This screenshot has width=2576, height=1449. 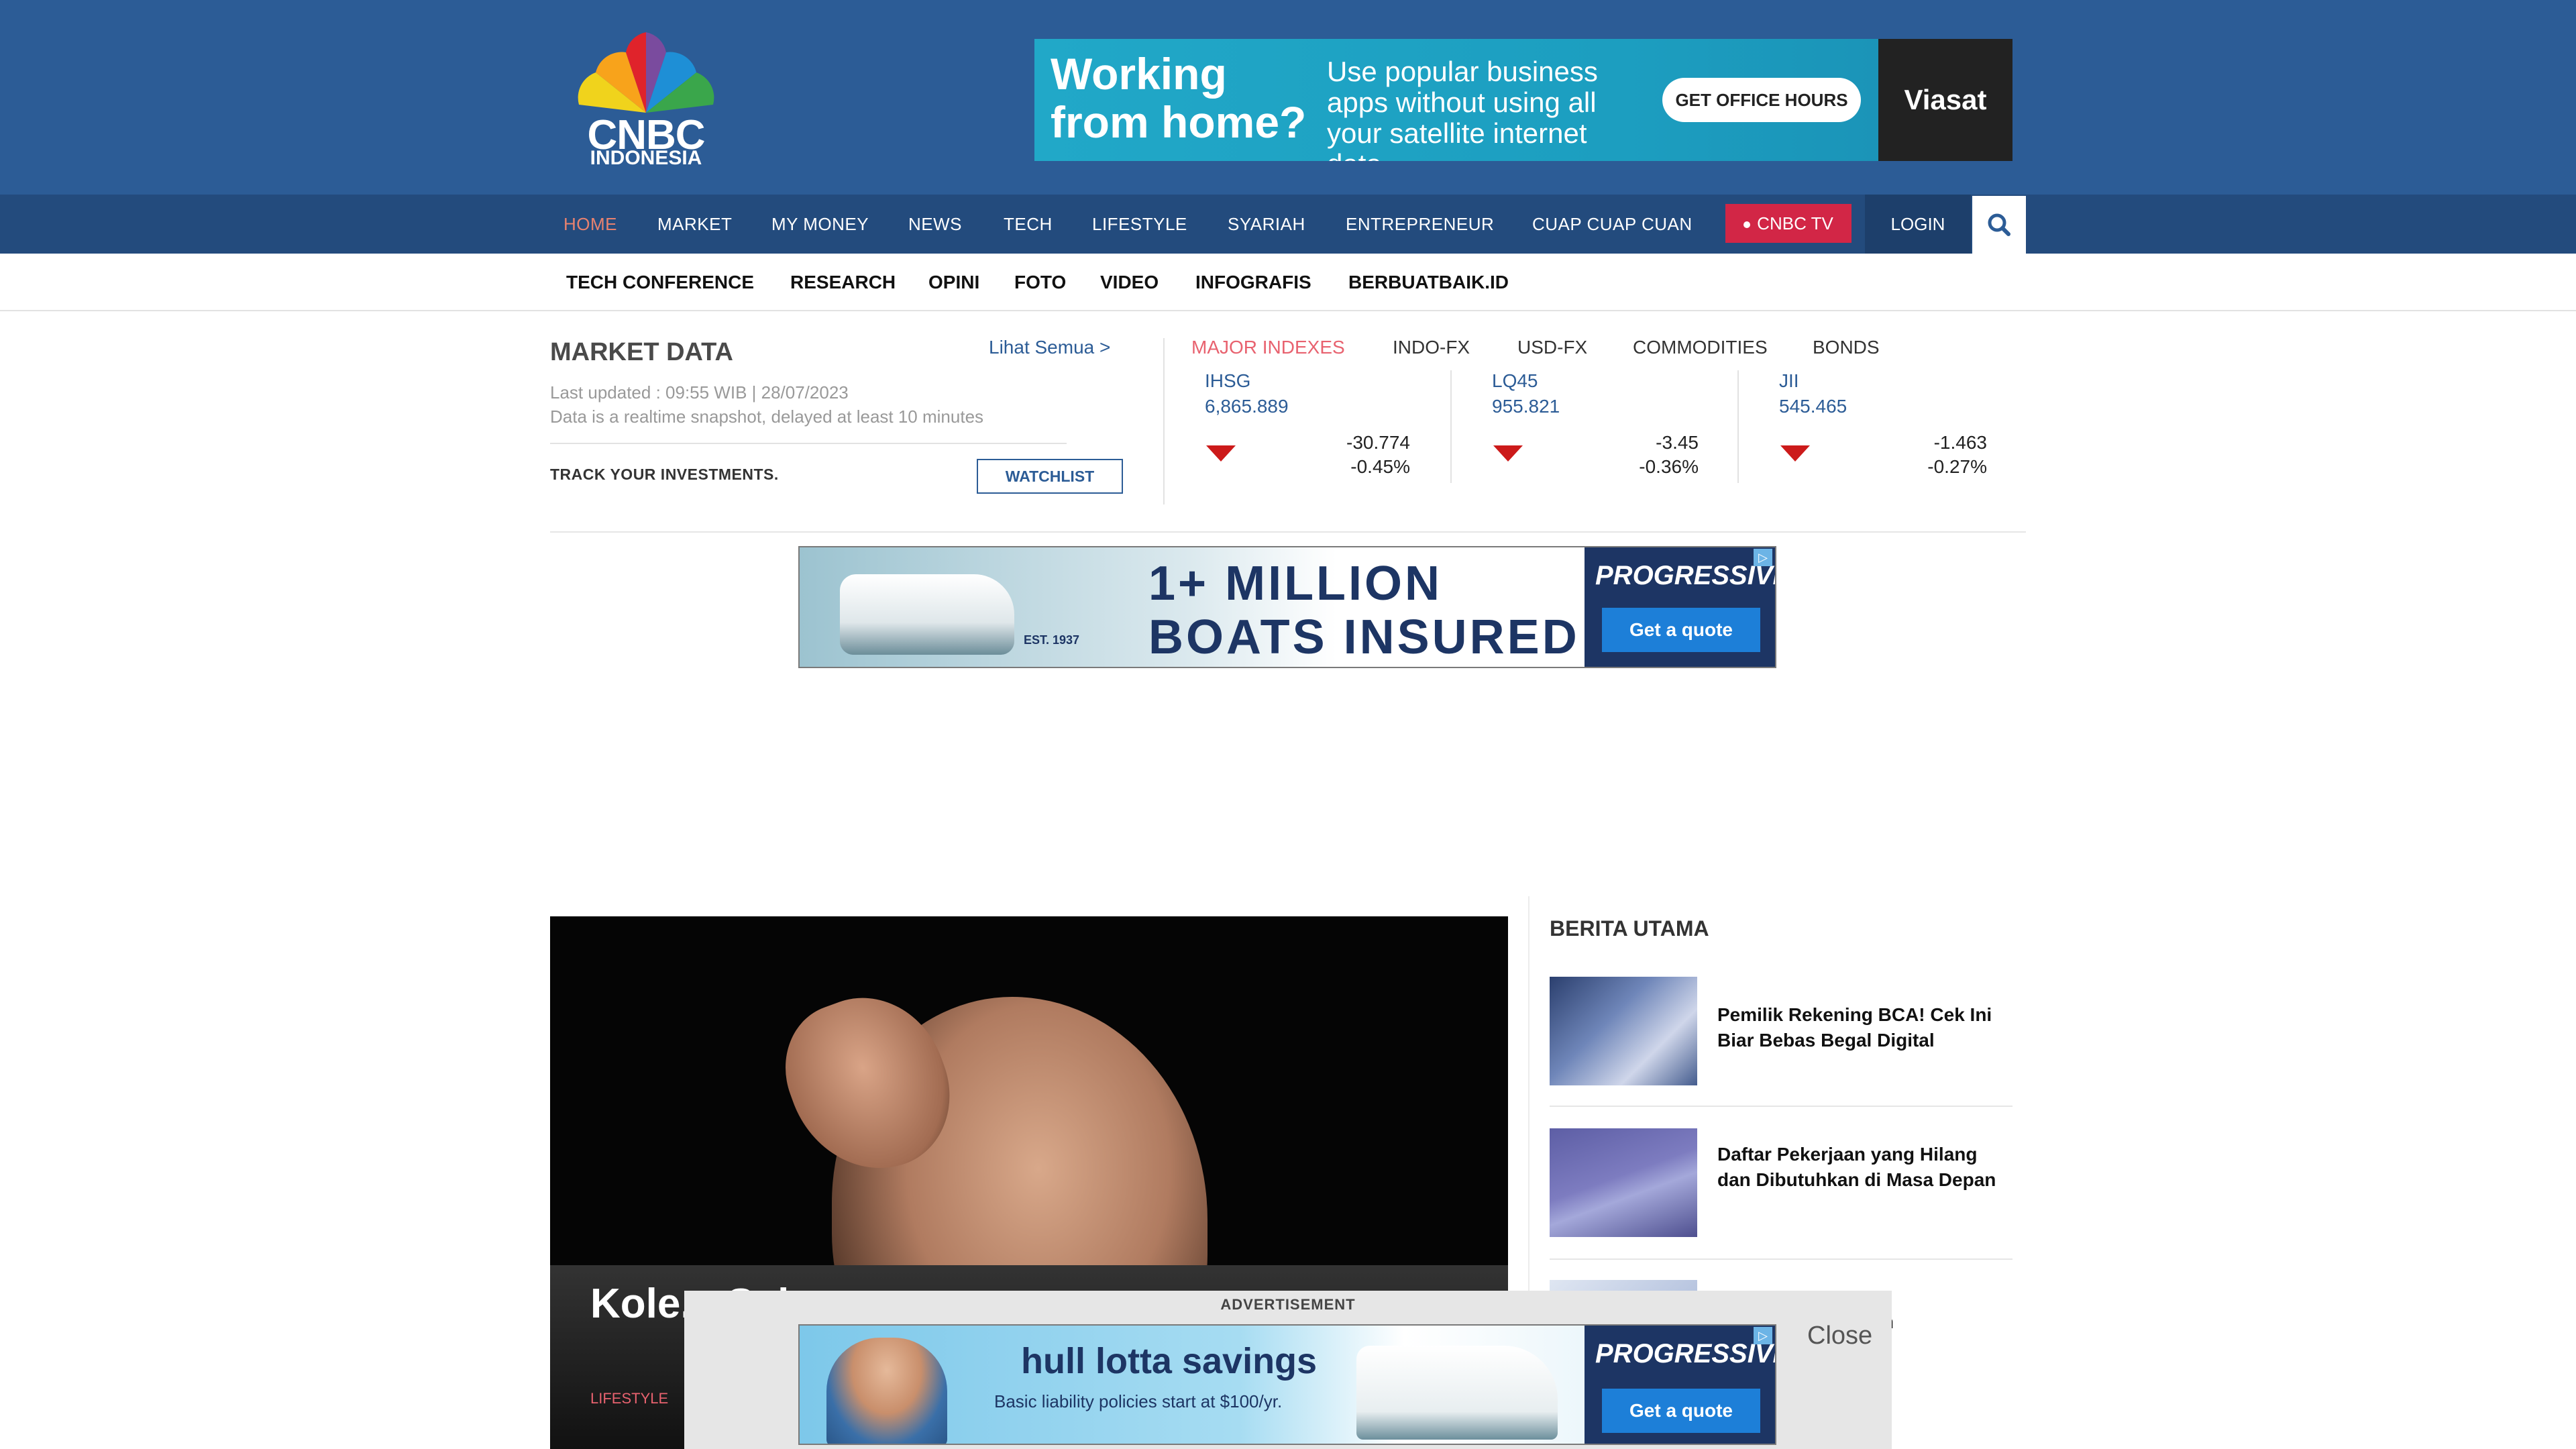 I want to click on tab-usd-fx: USD-FX, so click(x=1552, y=347).